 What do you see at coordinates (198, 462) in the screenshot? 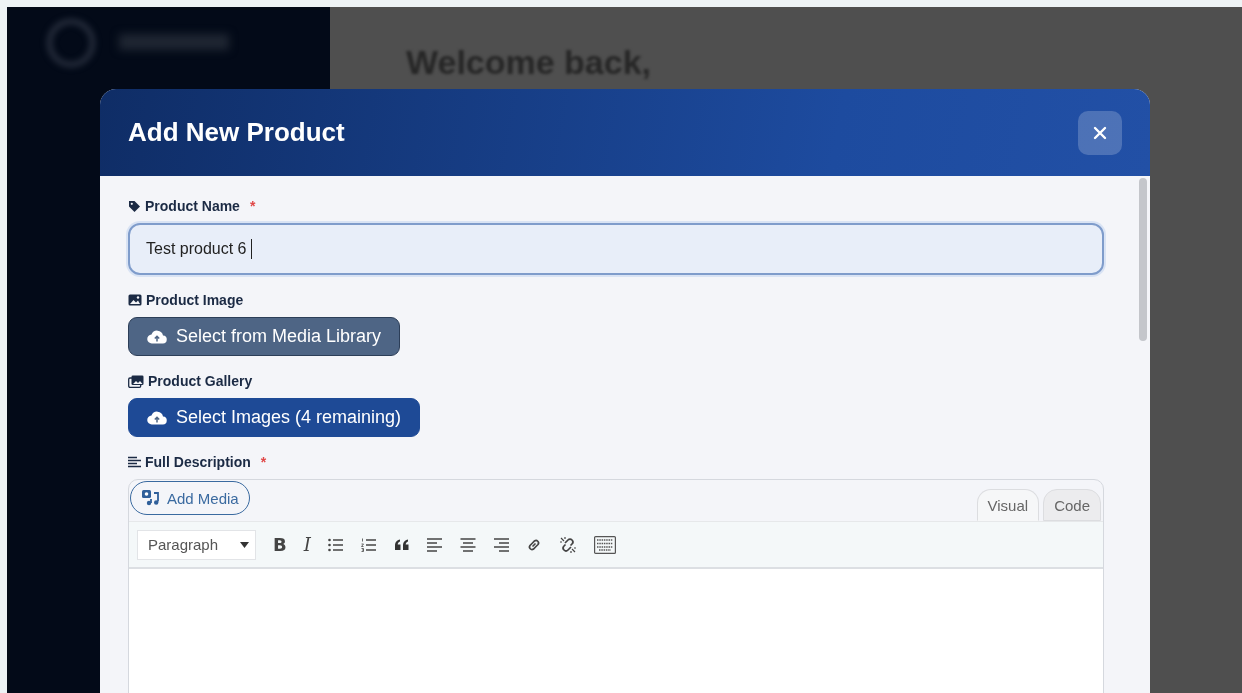
I see `field-label: Full Description` at bounding box center [198, 462].